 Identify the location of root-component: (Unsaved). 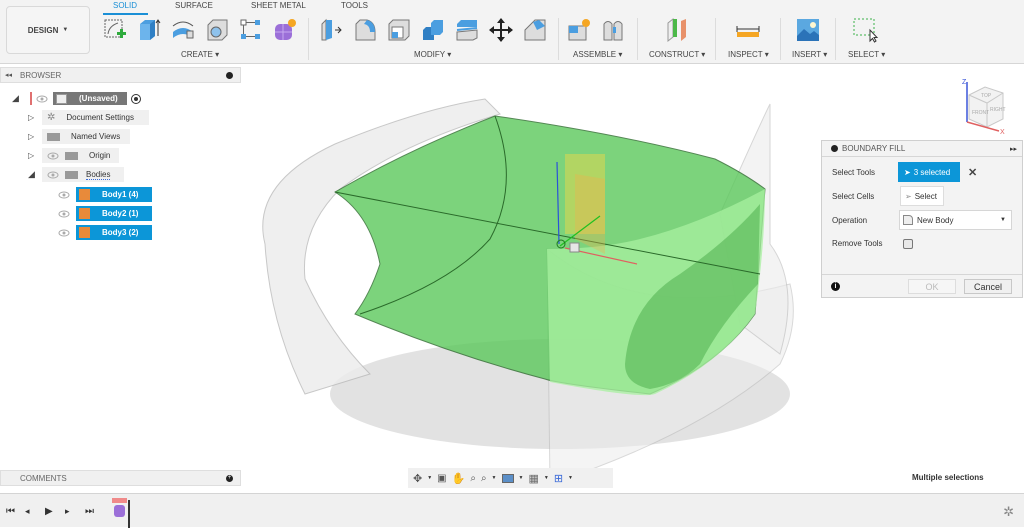
(90, 98).